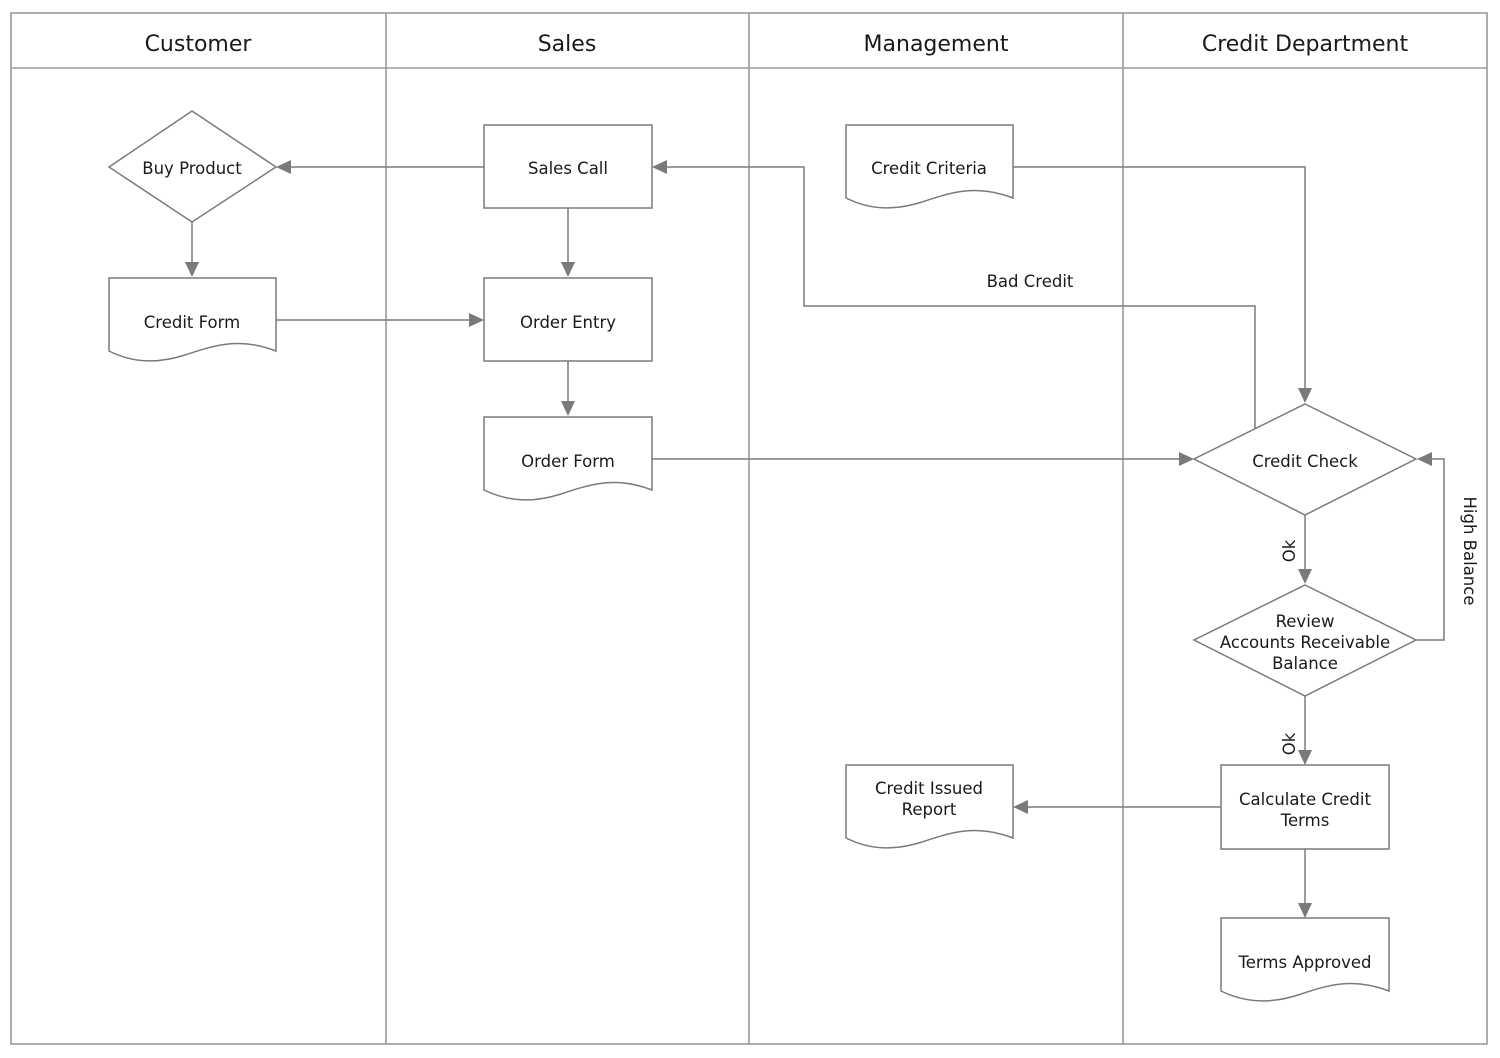 The height and width of the screenshot is (1058, 1500). I want to click on edge-credit-check-to-sales-call, so click(961, 298).